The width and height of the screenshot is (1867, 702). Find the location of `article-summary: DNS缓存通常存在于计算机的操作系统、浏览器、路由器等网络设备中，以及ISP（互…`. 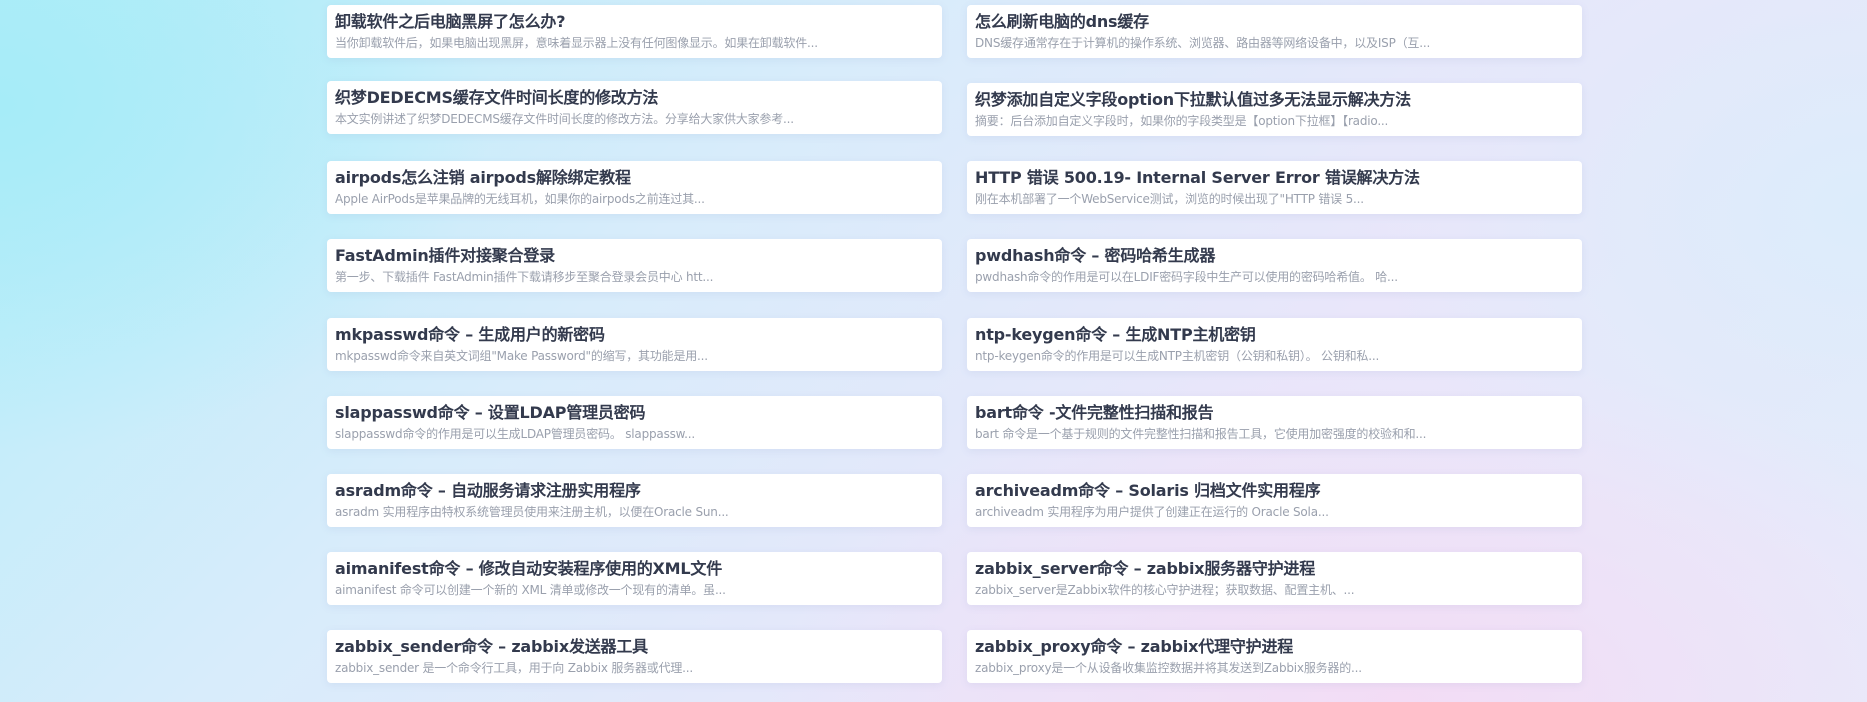

article-summary: DNS缓存通常存在于计算机的操作系统、浏览器、路由器等网络设备中，以及ISP（互… is located at coordinates (1203, 43).